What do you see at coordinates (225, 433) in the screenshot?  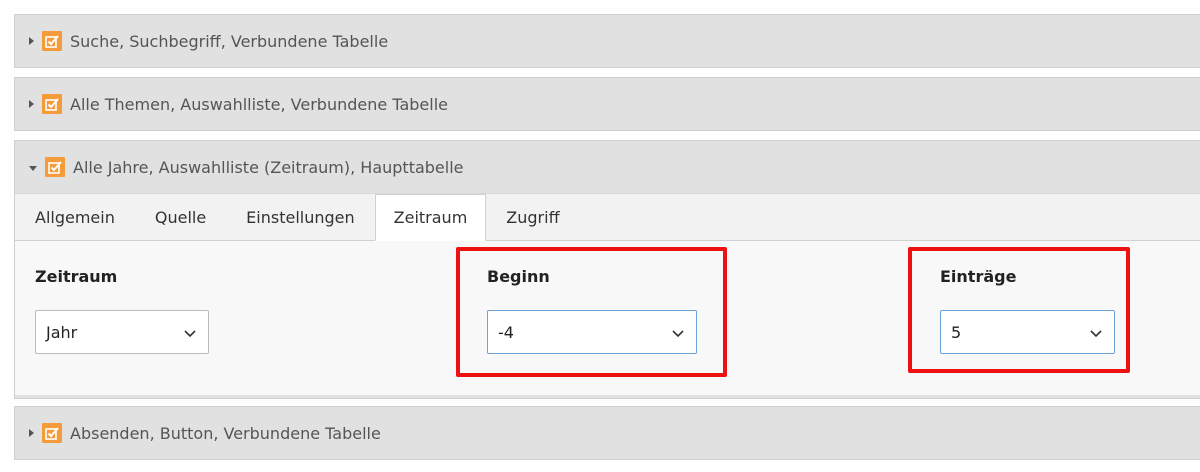 I see `panel-title: Absenden, Button, Verbundene Tabelle` at bounding box center [225, 433].